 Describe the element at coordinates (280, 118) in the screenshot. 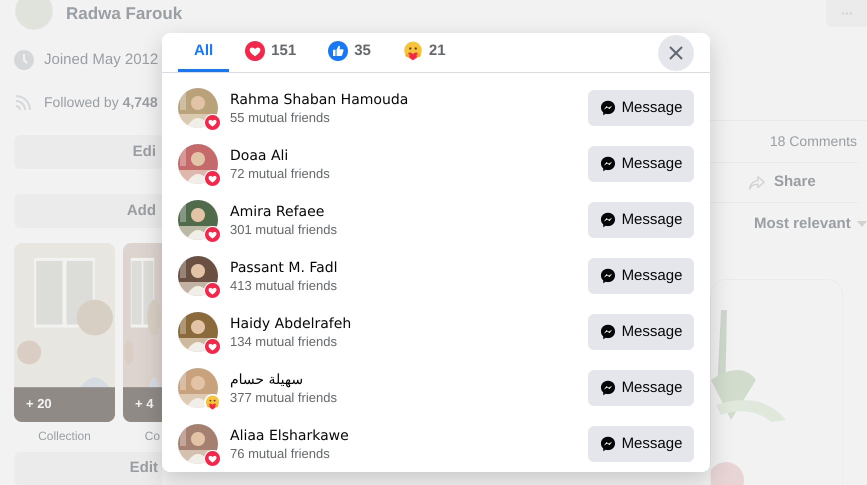

I see `mutual-friends-text: 55 mutual friends` at that location.